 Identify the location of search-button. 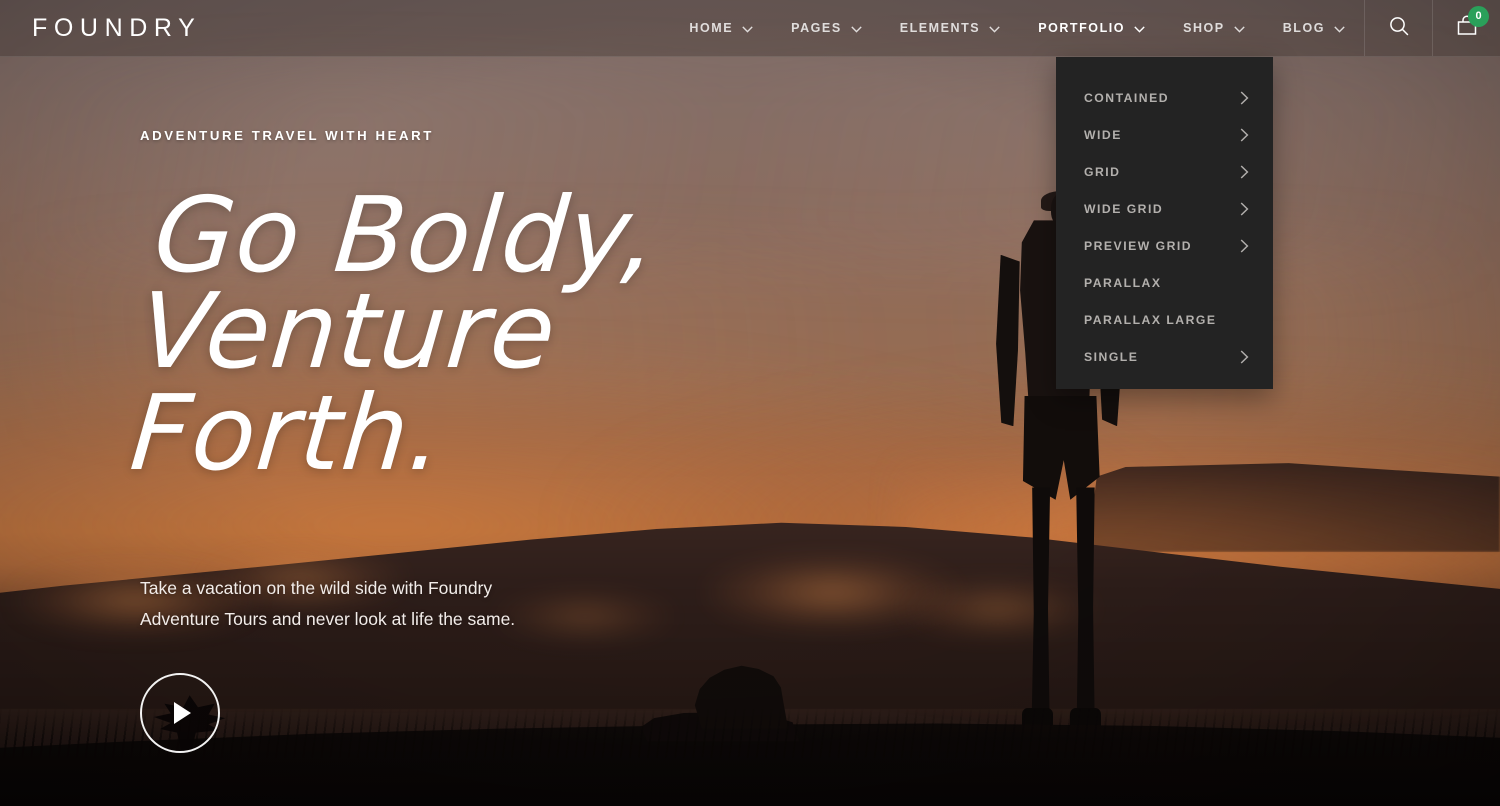
(1398, 28).